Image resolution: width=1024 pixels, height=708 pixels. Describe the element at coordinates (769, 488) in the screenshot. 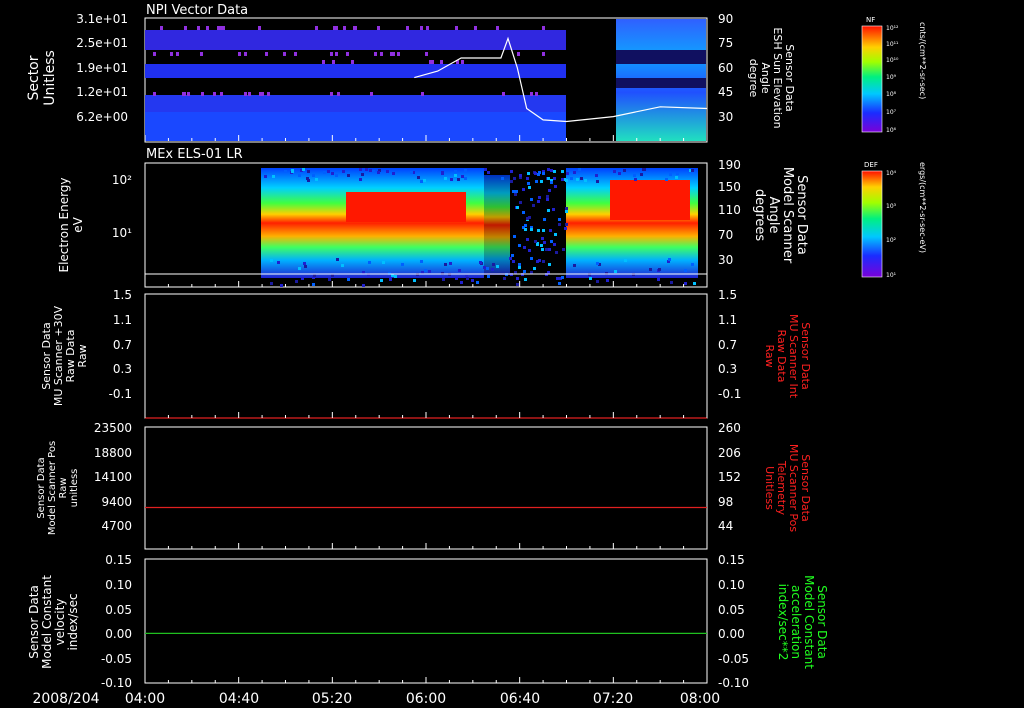

I see `p4-ylabel-right-line: Unitless` at that location.